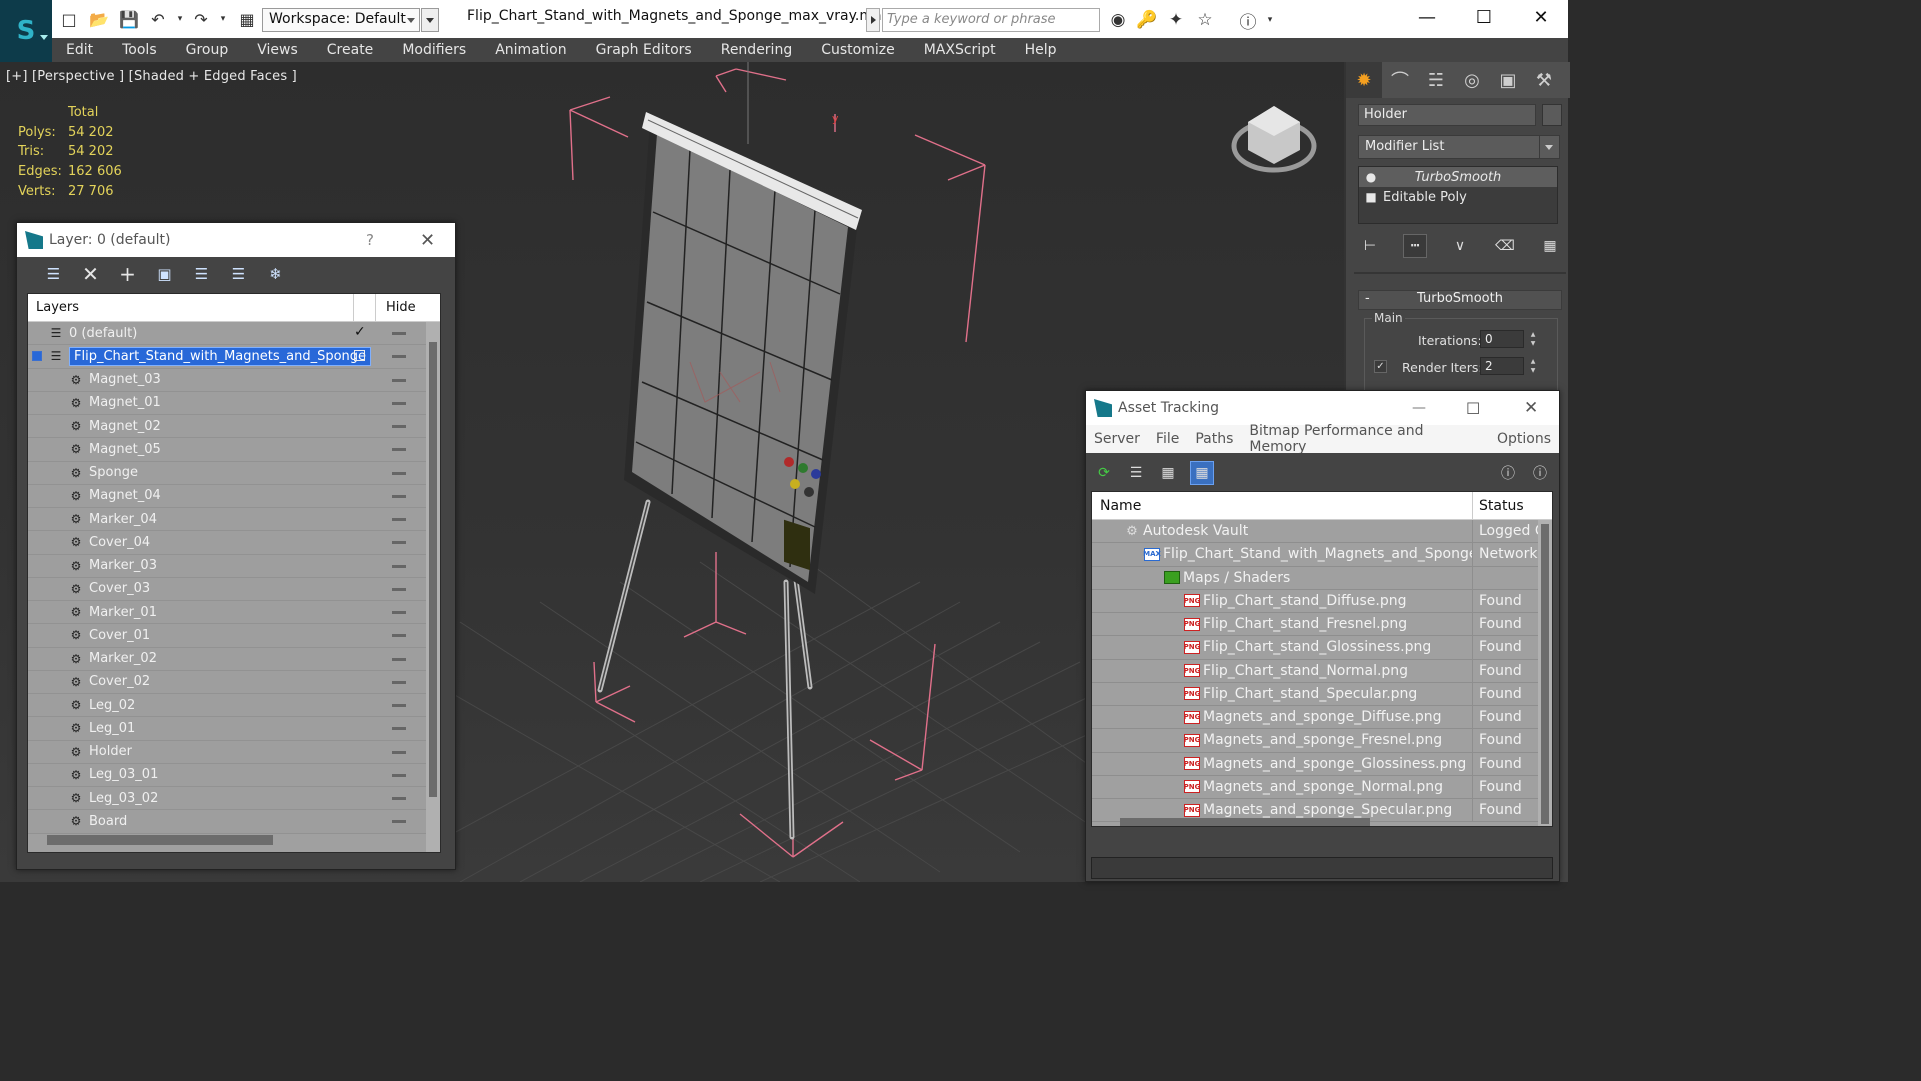 The height and width of the screenshot is (1081, 1921). What do you see at coordinates (991, 20) in the screenshot?
I see `search-input: Type a keyword or phrase` at bounding box center [991, 20].